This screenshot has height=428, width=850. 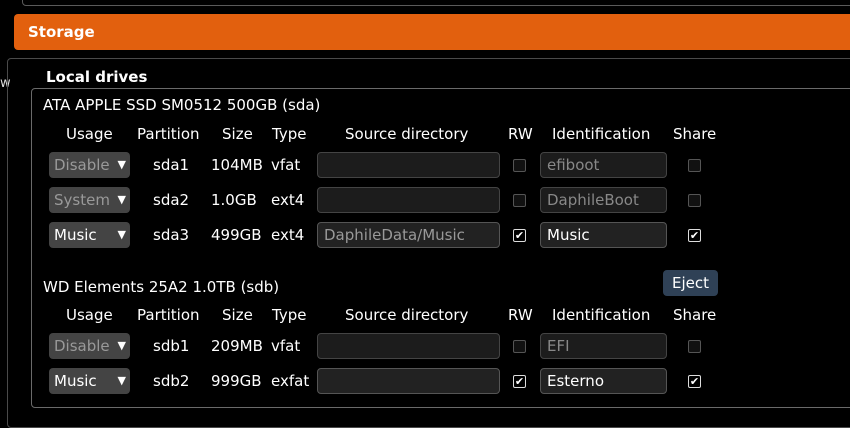 I want to click on identification-input: EFI, so click(x=603, y=346).